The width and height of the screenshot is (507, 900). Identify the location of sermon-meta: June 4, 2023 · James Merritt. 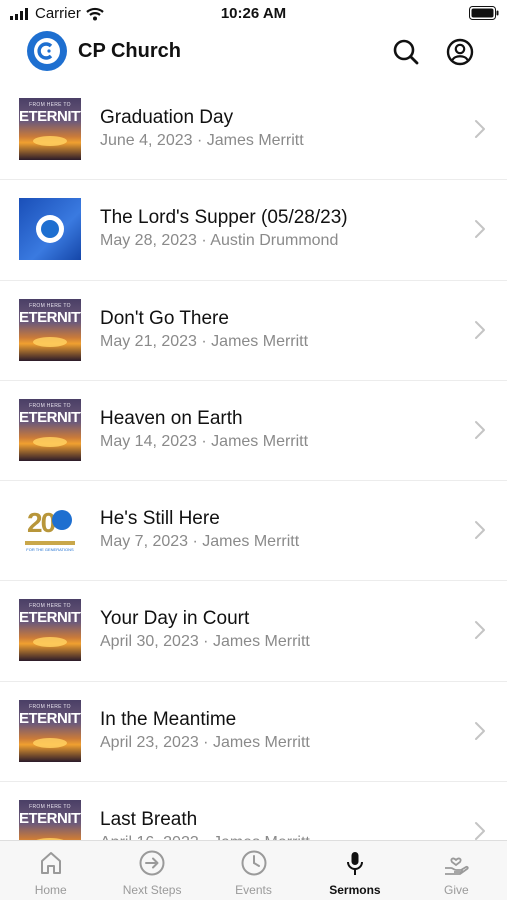
(202, 140).